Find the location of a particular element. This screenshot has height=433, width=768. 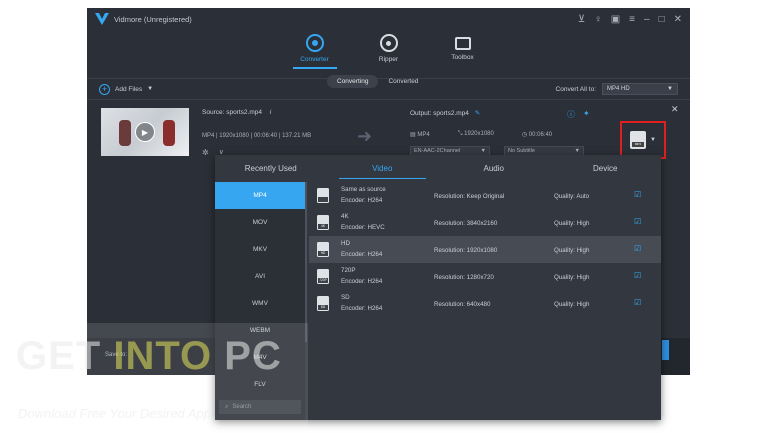

tab-ripper-label: Ripper is located at coordinates (388, 59).